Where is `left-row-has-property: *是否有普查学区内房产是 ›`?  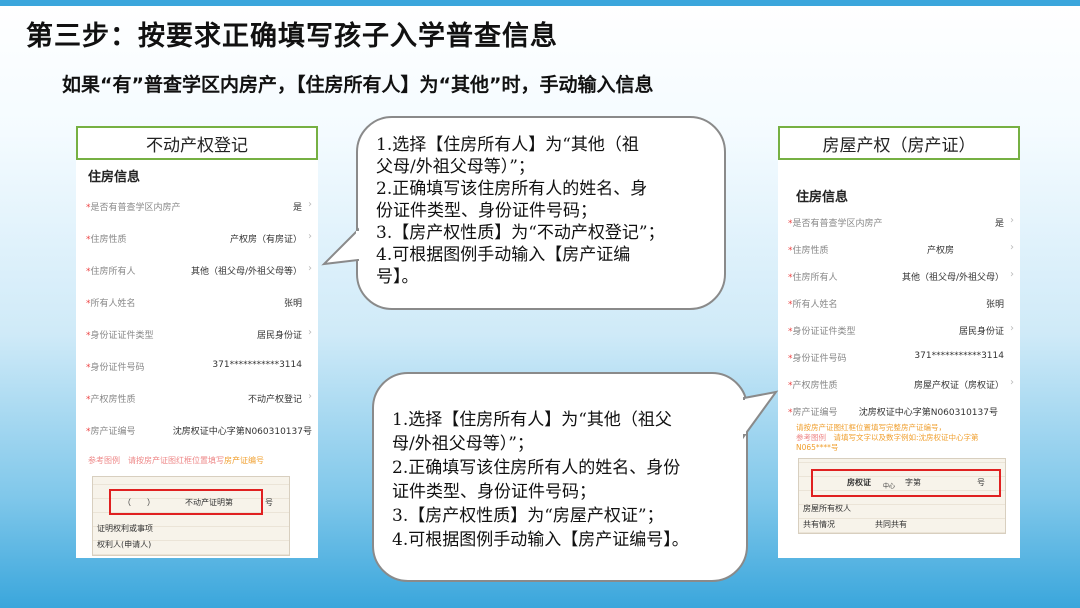
left-row-has-property: *是否有普查学区内房产是 › is located at coordinates (199, 206).